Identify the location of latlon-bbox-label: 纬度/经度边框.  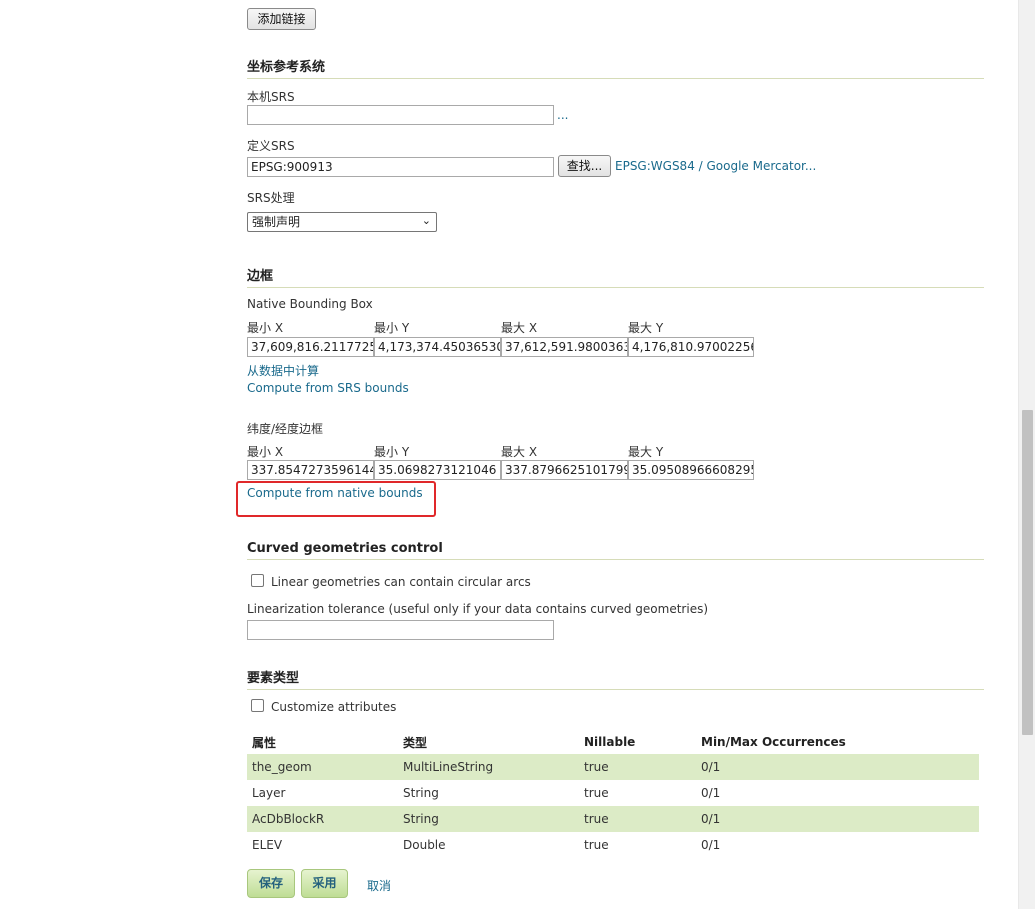
(285, 429).